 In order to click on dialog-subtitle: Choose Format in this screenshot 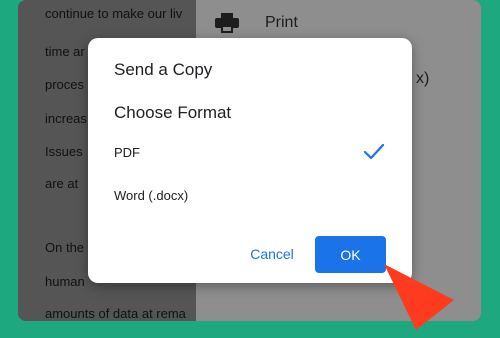, I will do `click(173, 112)`.